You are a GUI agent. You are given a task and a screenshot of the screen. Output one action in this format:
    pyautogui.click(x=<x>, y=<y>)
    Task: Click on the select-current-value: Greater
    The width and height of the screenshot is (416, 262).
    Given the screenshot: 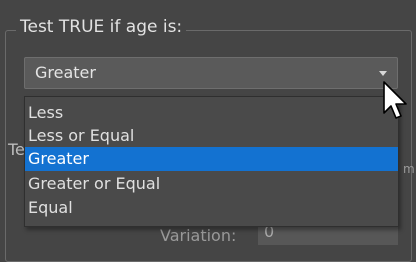 What is the action you would take?
    pyautogui.click(x=65, y=72)
    